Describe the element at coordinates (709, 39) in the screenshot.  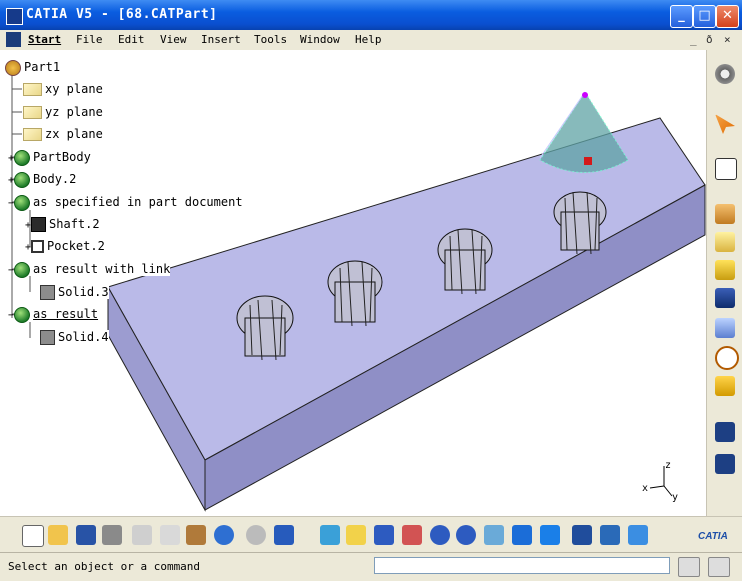
I see `mdi-restore-button: ð` at that location.